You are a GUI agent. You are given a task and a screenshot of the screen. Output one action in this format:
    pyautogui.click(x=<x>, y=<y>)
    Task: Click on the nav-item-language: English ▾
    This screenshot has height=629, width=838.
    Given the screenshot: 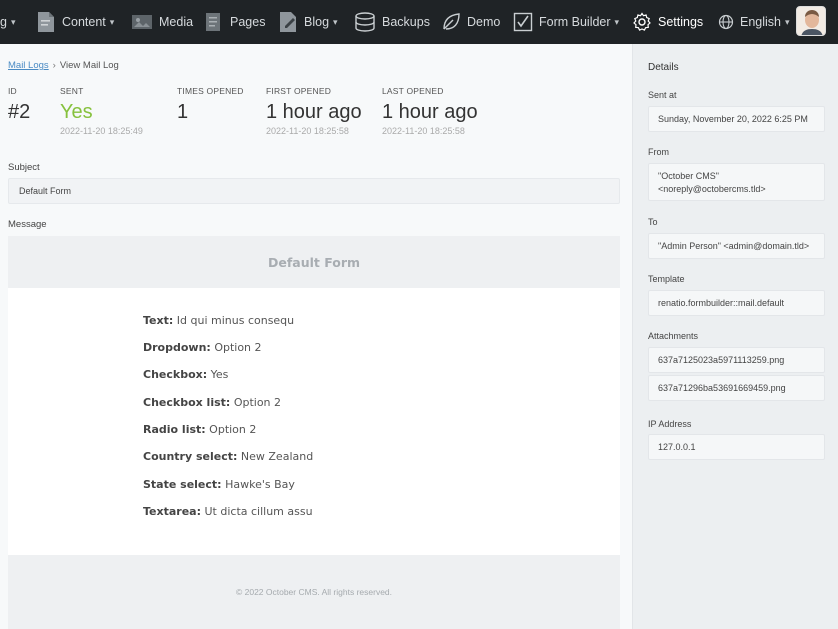 What is the action you would take?
    pyautogui.click(x=754, y=22)
    